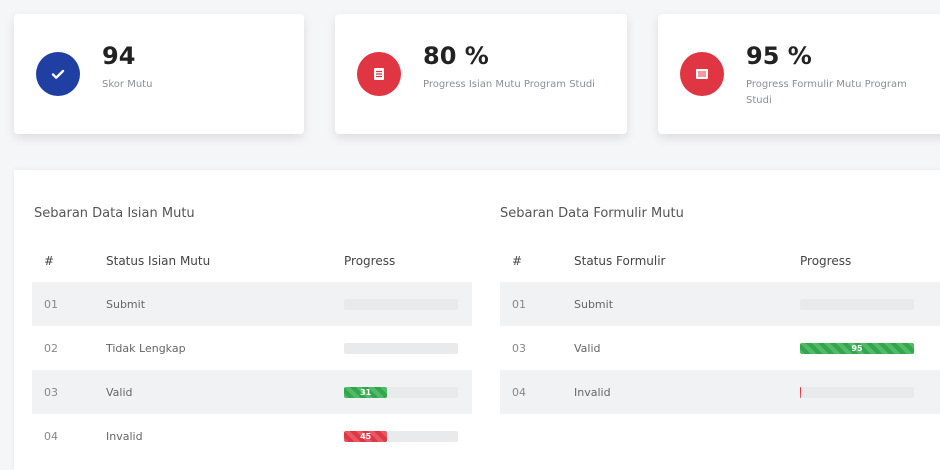 The width and height of the screenshot is (940, 470). What do you see at coordinates (127, 84) in the screenshot?
I see `stat-label: Skor Mutu` at bounding box center [127, 84].